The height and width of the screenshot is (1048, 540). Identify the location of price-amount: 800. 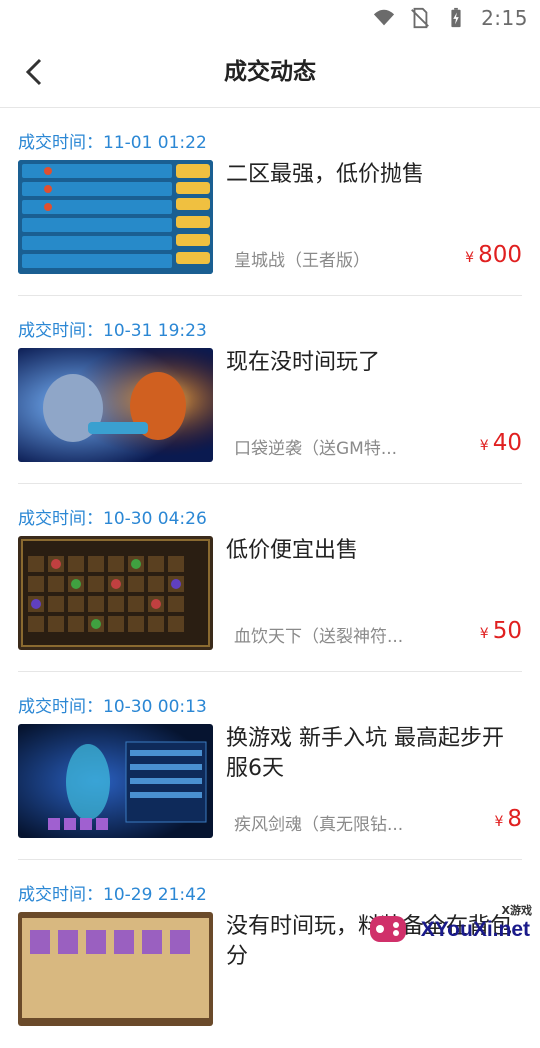
(500, 255).